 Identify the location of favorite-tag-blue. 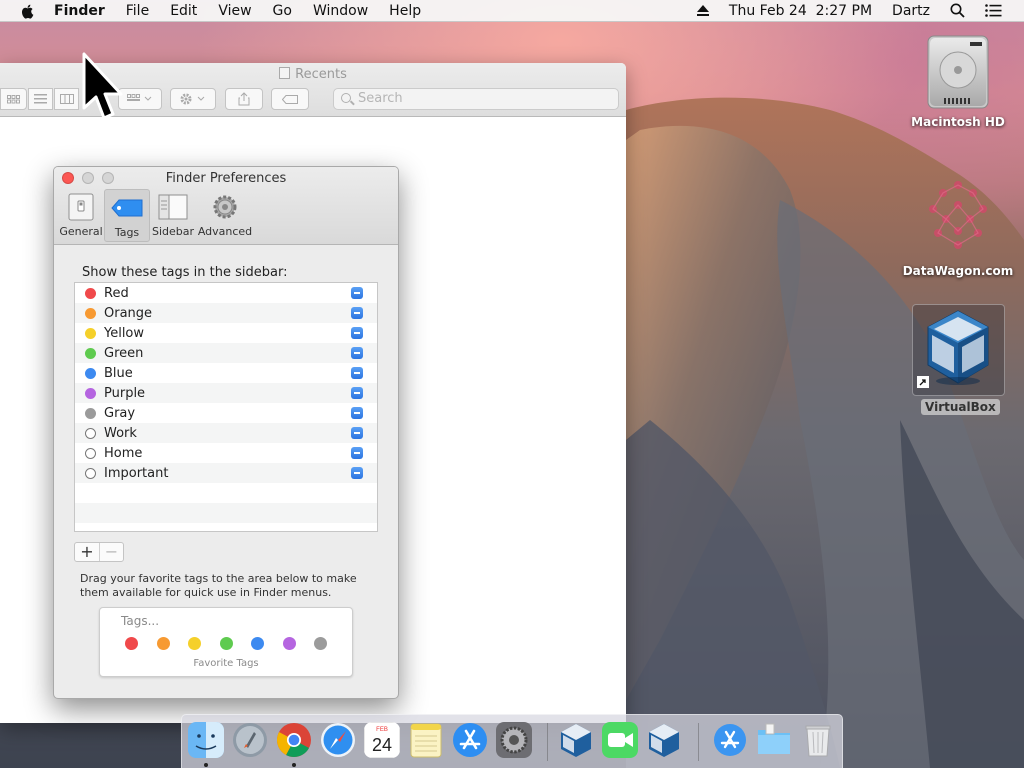
(257, 643).